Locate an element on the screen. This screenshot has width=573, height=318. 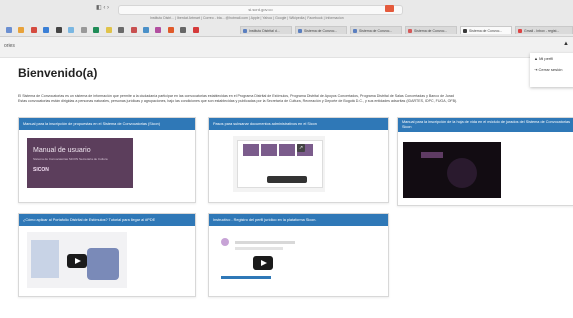
viewer-toolbar is located at coordinates (287, 179).